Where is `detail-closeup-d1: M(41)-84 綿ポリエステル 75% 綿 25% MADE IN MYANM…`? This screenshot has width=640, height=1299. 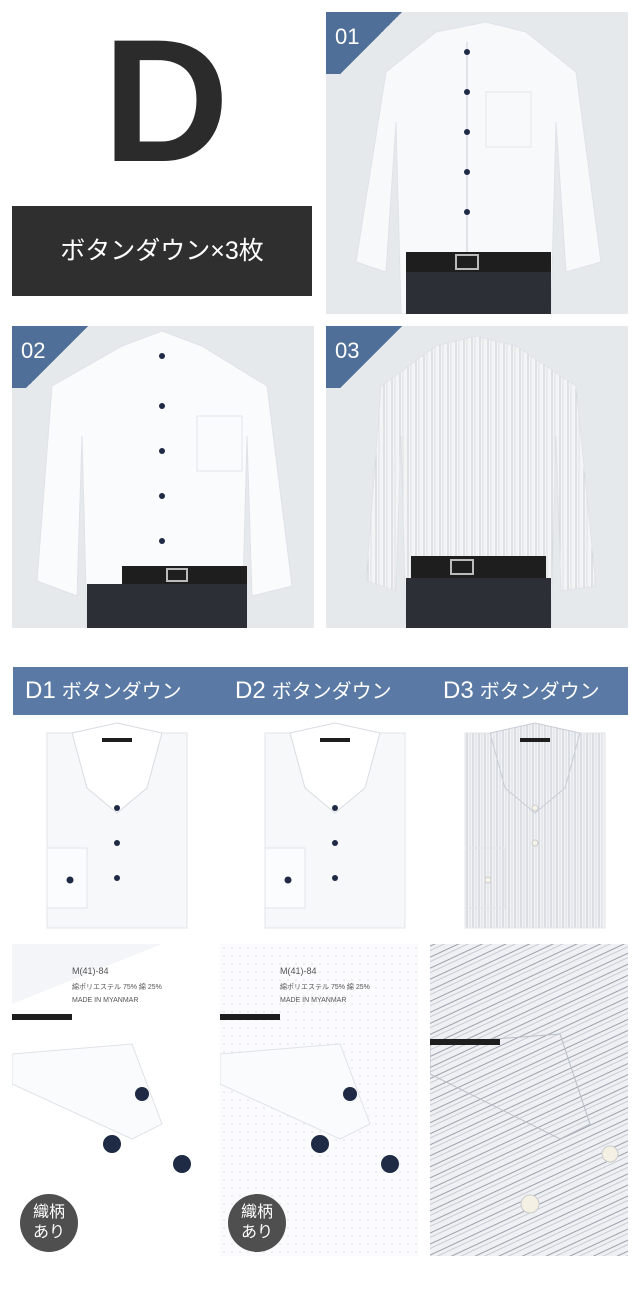
detail-closeup-d1: M(41)-84 綿ポリエステル 75% 綿 25% MADE IN MYANM… is located at coordinates (111, 1100).